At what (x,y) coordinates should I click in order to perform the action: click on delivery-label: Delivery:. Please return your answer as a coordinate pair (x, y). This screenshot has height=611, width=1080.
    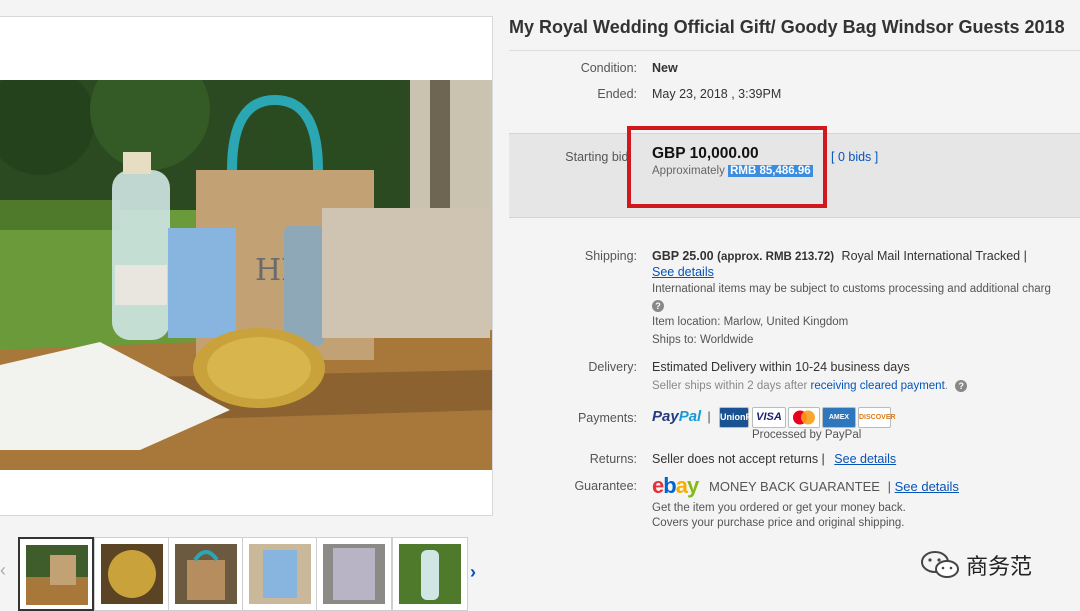
    Looking at the image, I should click on (612, 367).